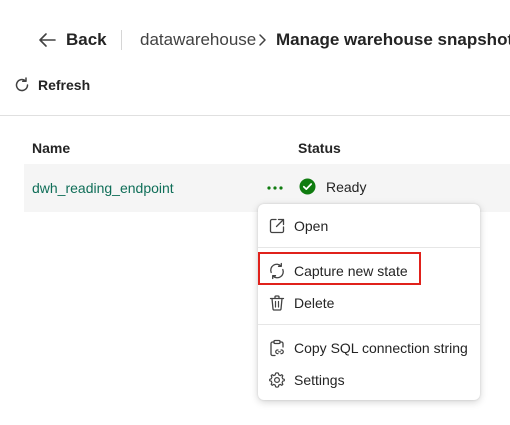  I want to click on back-label: Back, so click(86, 39).